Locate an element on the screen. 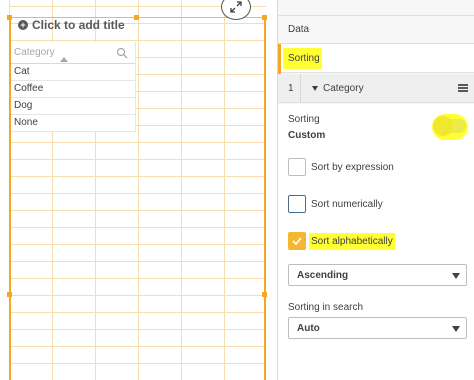 The height and width of the screenshot is (380, 474). expand-icon is located at coordinates (236, 7).